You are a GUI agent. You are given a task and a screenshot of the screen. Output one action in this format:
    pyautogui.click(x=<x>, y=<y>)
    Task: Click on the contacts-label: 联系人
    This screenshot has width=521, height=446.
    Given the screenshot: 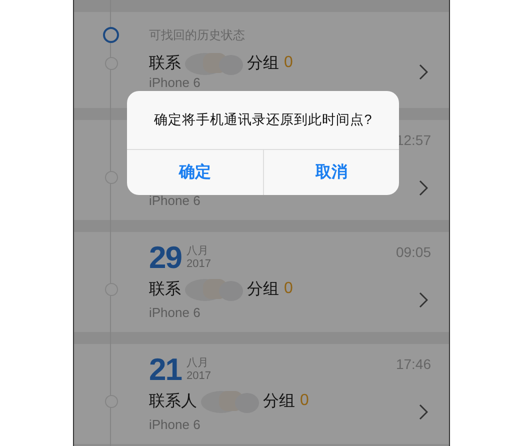 What is the action you would take?
    pyautogui.click(x=173, y=402)
    